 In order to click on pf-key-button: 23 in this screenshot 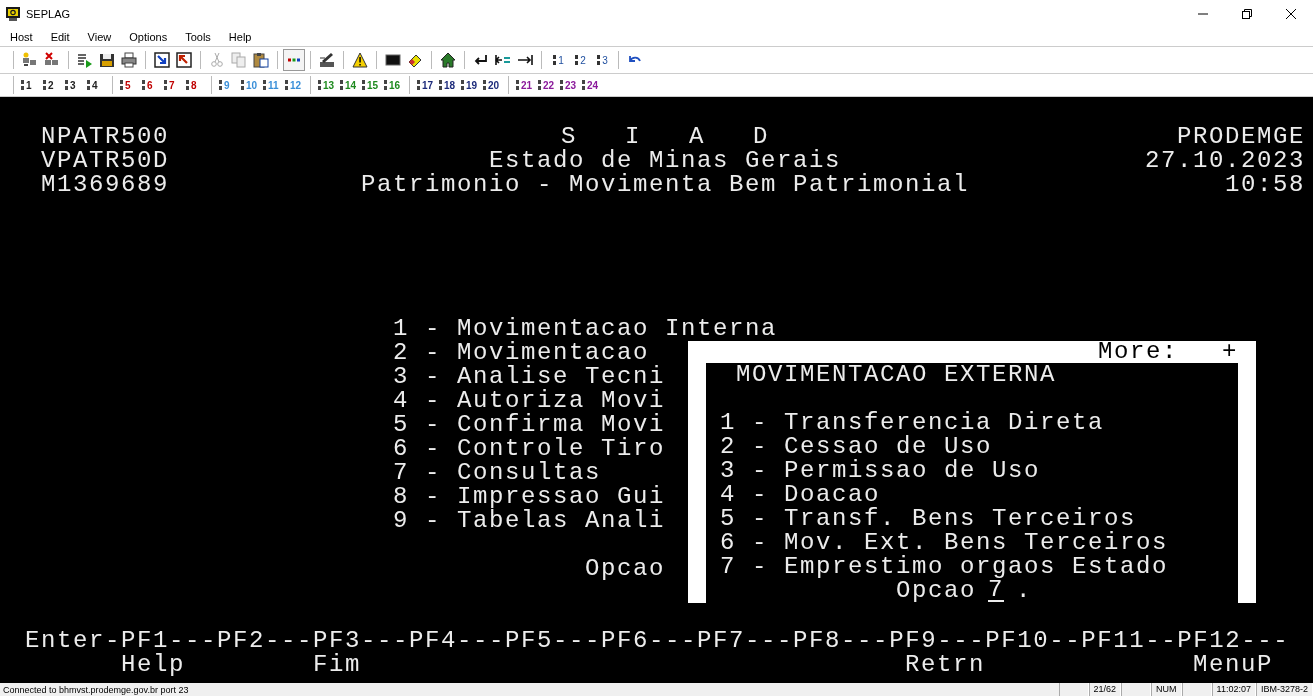, I will do `click(569, 85)`.